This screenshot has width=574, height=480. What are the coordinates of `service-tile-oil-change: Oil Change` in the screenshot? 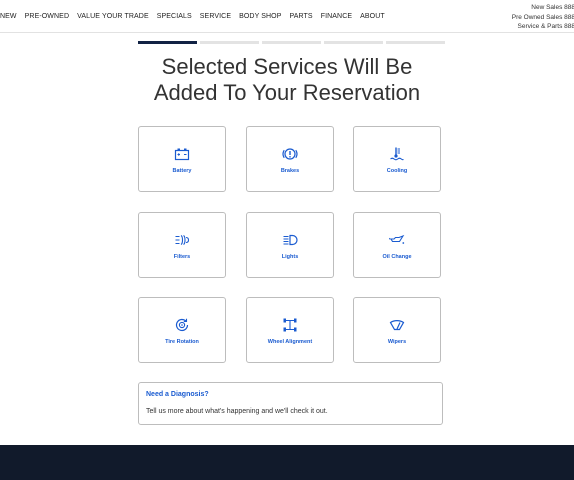 It's located at (397, 245).